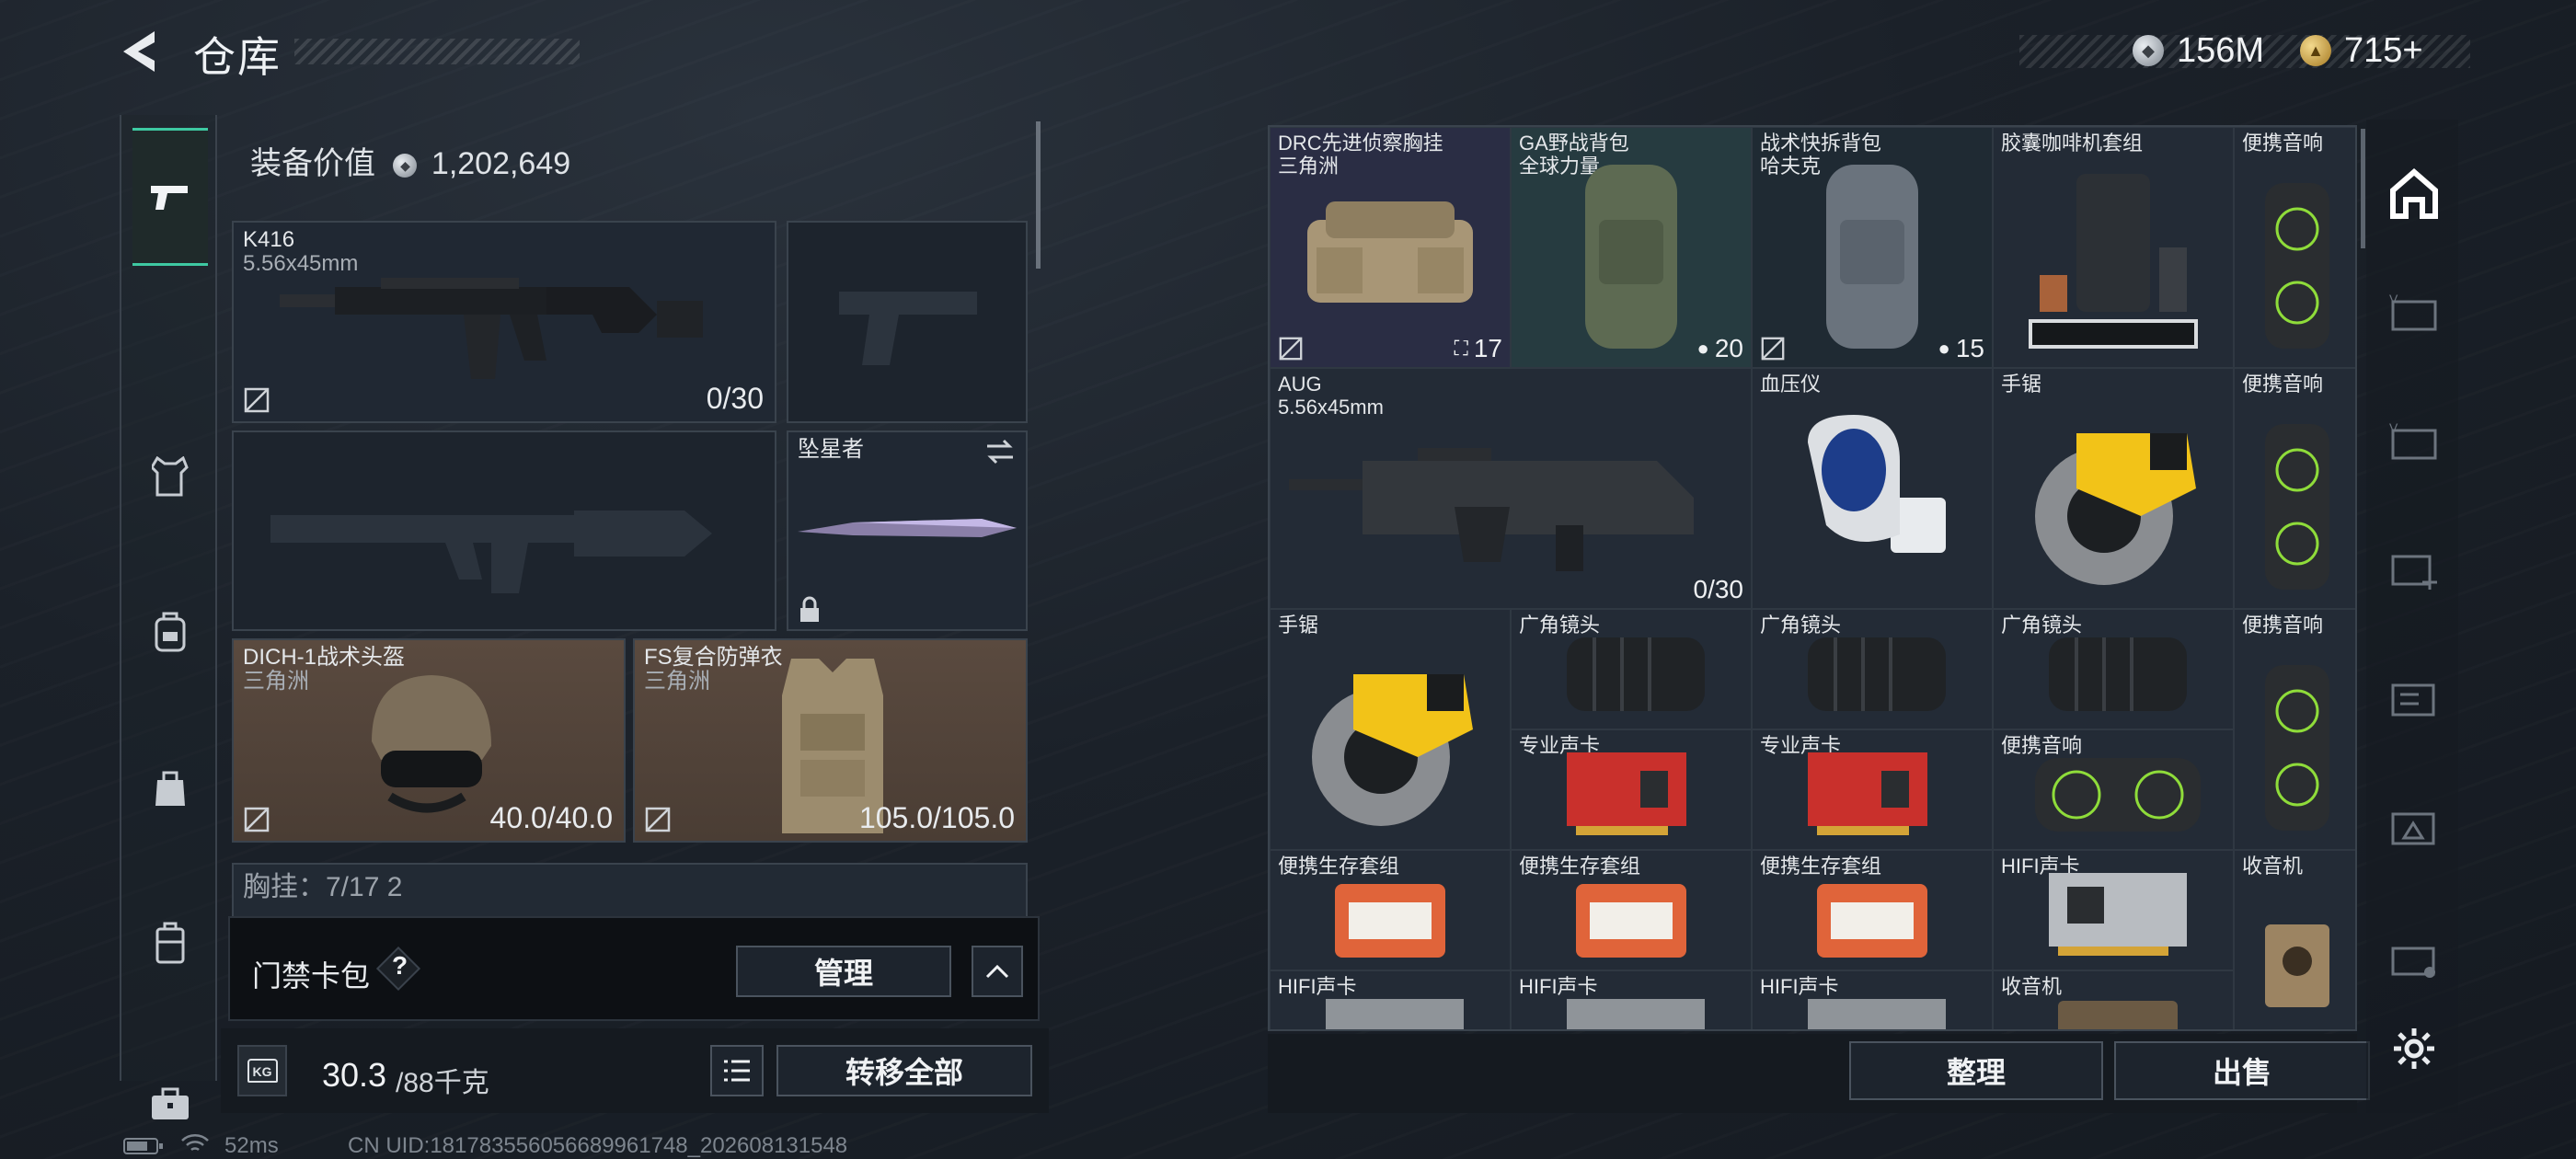 The height and width of the screenshot is (1159, 2576). What do you see at coordinates (276, 681) in the screenshot?
I see `helmet-origin: 三角洲` at bounding box center [276, 681].